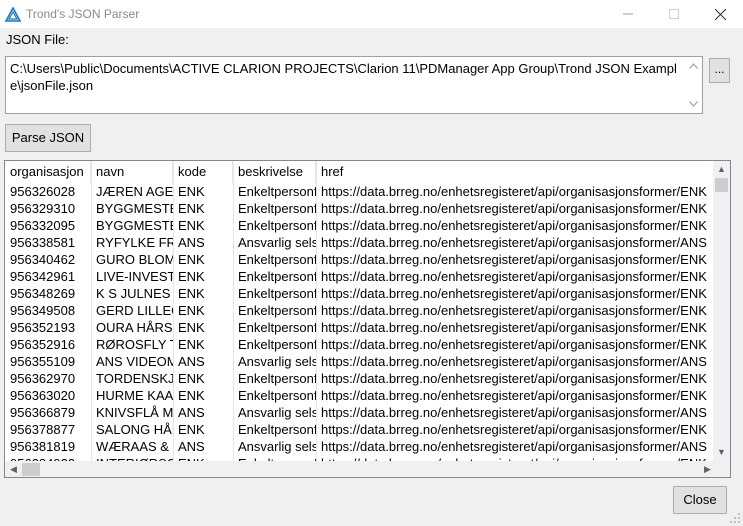  Describe the element at coordinates (134, 446) in the screenshot. I see `cell-navn: WÆRAAS & CO` at that location.